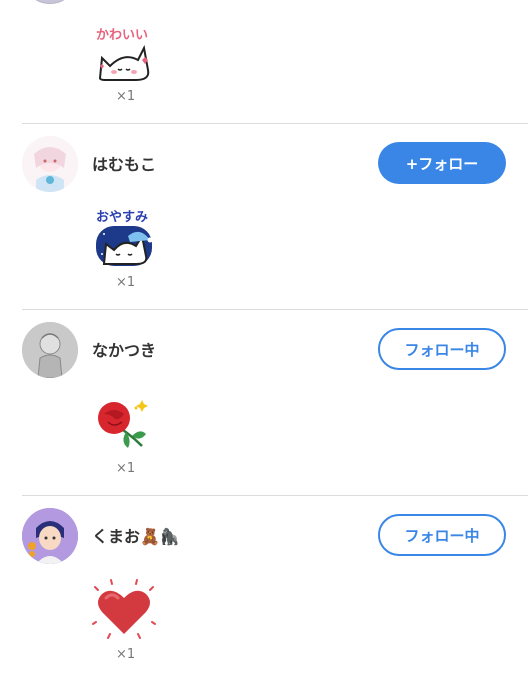 The height and width of the screenshot is (680, 528). I want to click on username: はむもこ, so click(124, 163).